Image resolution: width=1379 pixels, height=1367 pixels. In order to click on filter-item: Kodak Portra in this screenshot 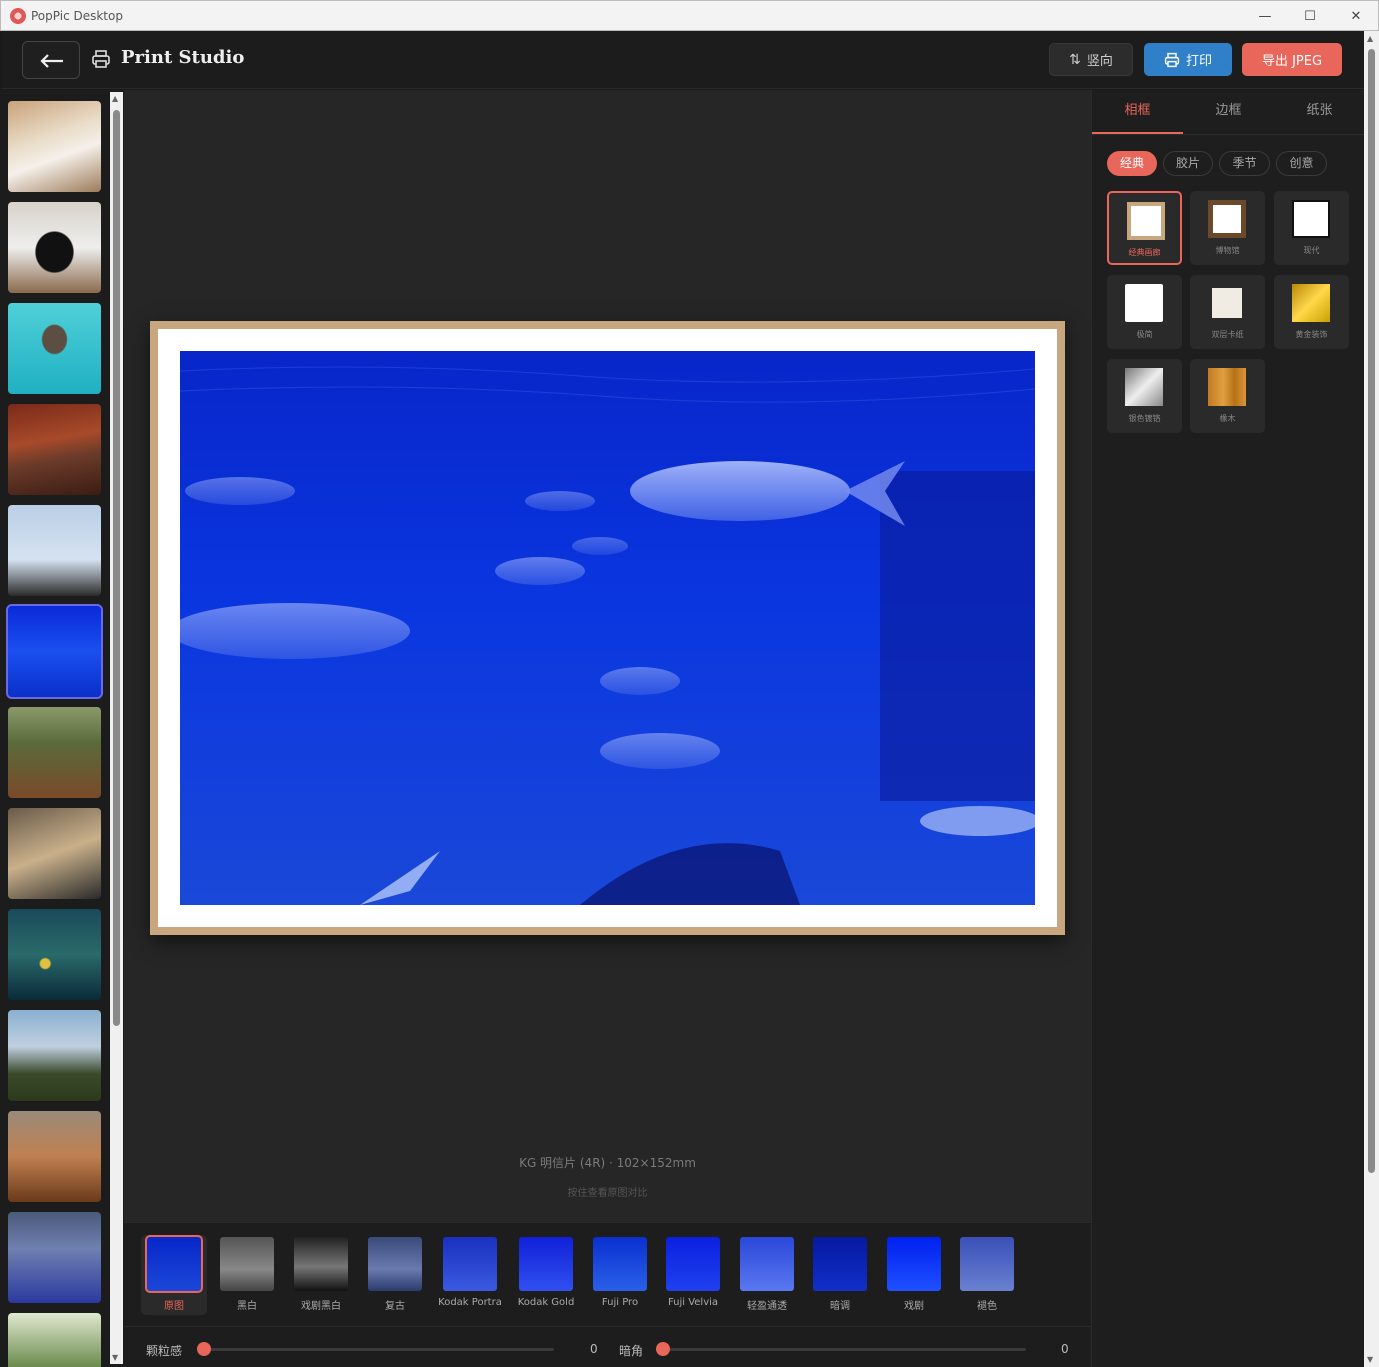, I will do `click(470, 1272)`.